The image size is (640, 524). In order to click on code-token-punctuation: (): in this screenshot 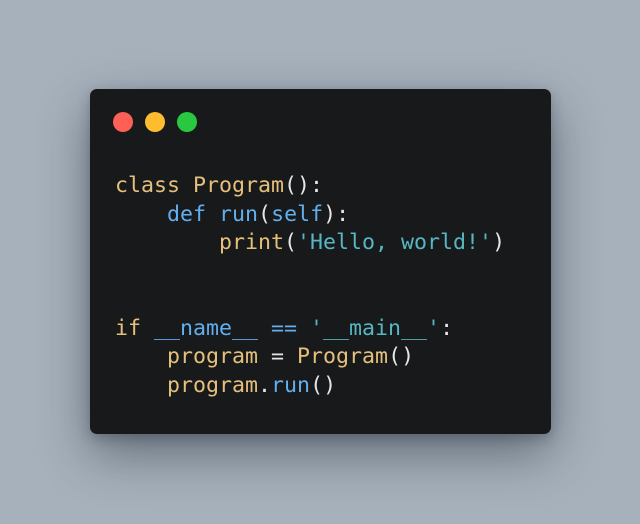, I will do `click(304, 185)`.